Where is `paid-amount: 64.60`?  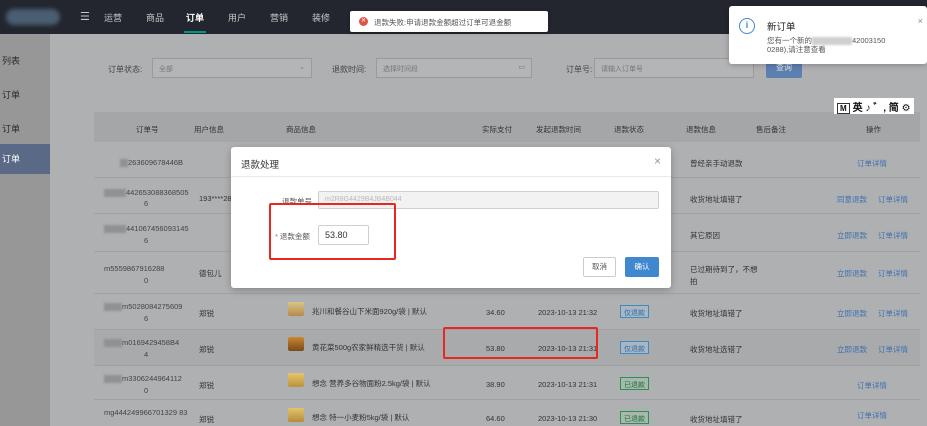
paid-amount: 64.60 is located at coordinates (495, 418).